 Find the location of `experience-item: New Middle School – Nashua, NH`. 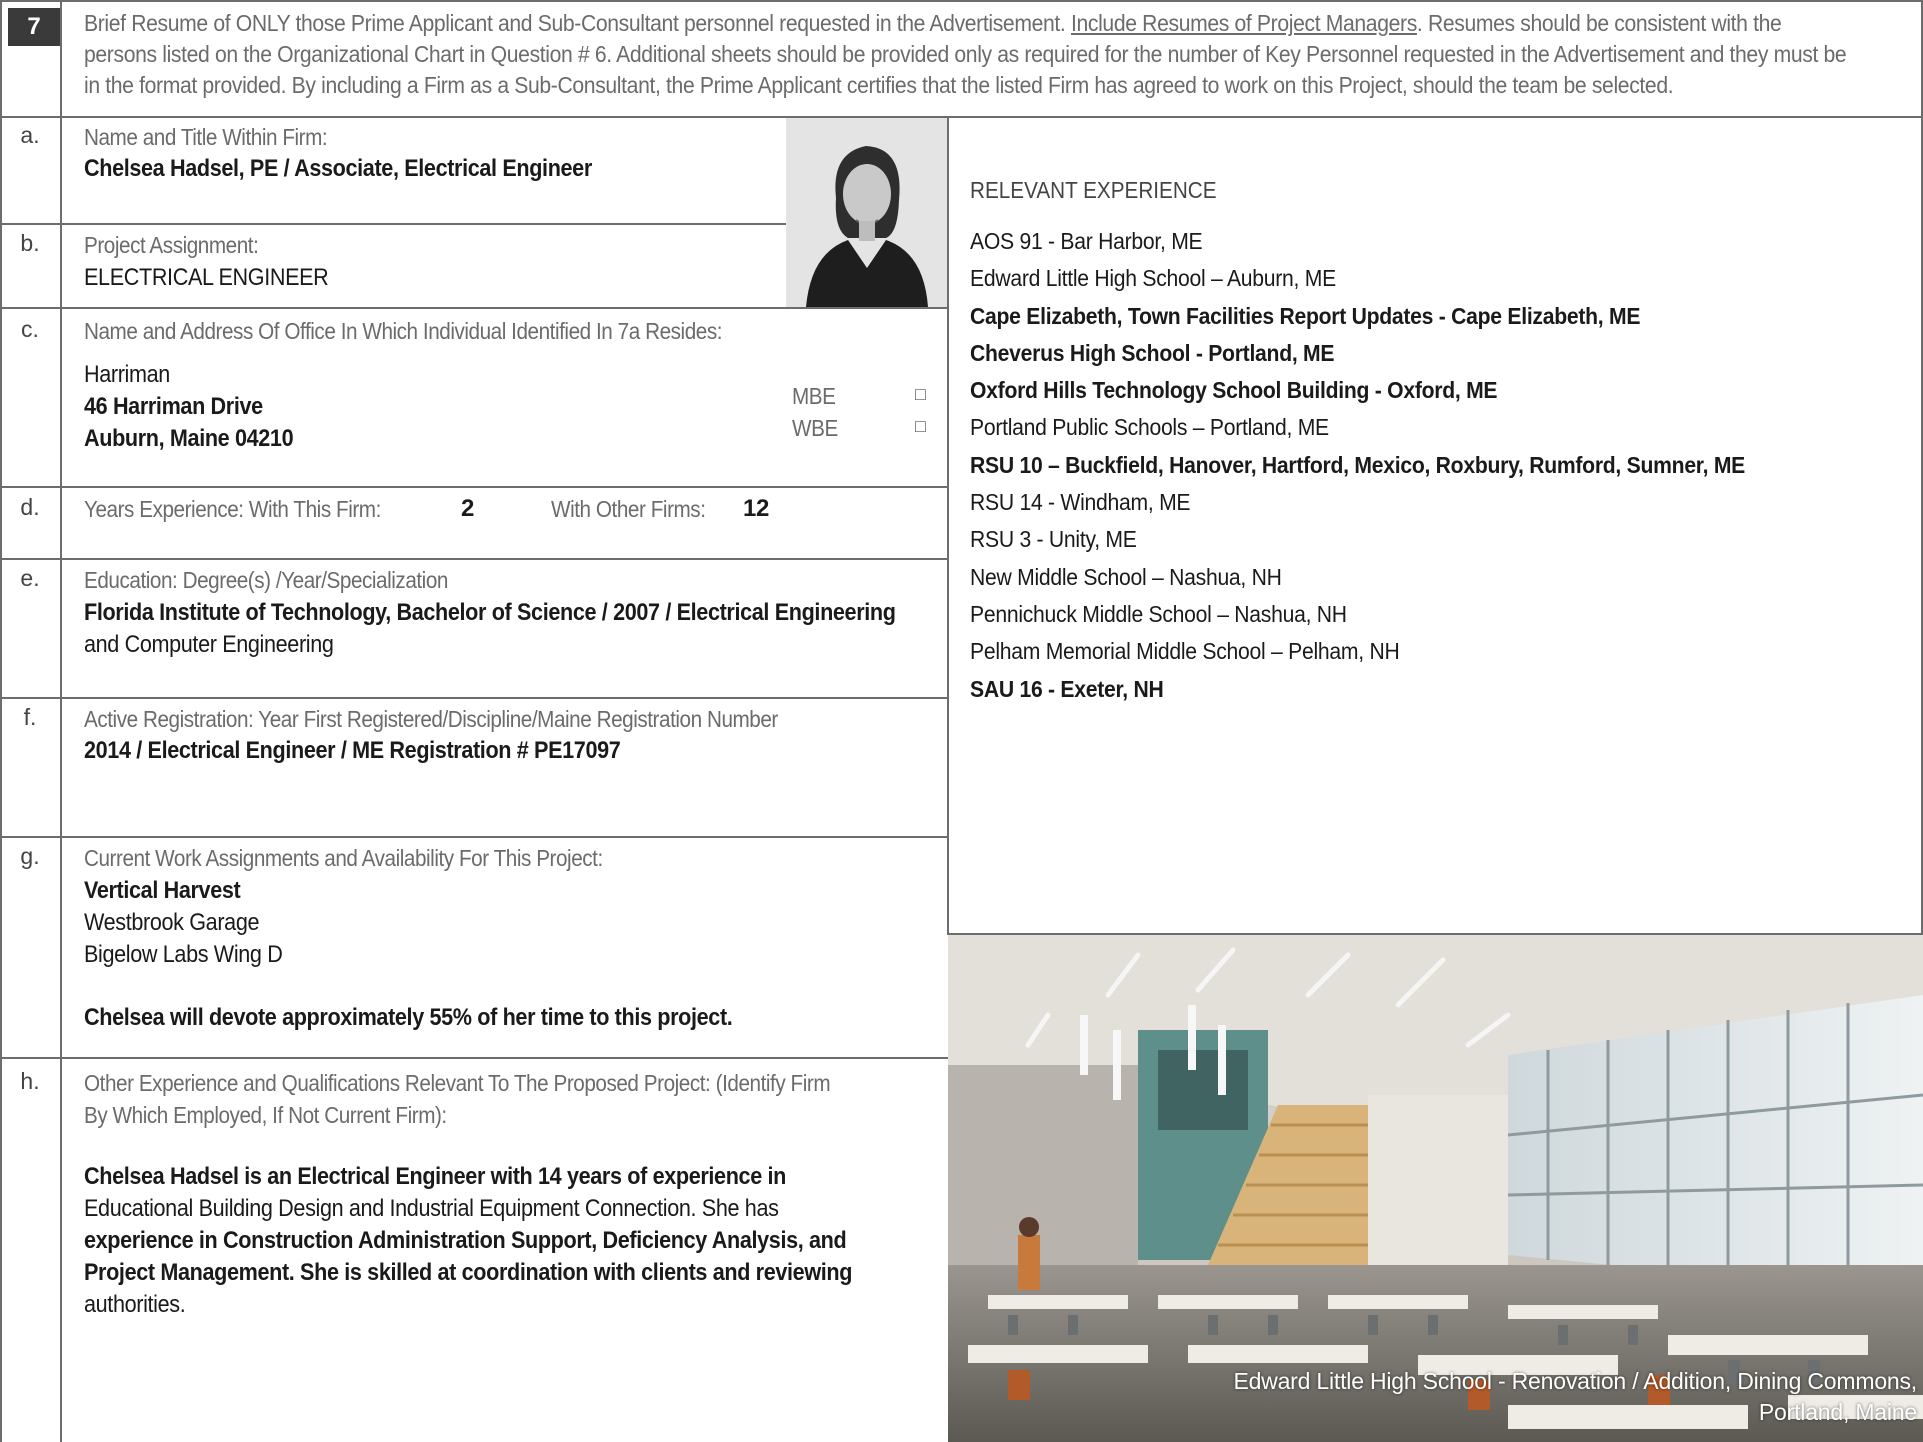

experience-item: New Middle School – Nashua, NH is located at coordinates (1126, 576).